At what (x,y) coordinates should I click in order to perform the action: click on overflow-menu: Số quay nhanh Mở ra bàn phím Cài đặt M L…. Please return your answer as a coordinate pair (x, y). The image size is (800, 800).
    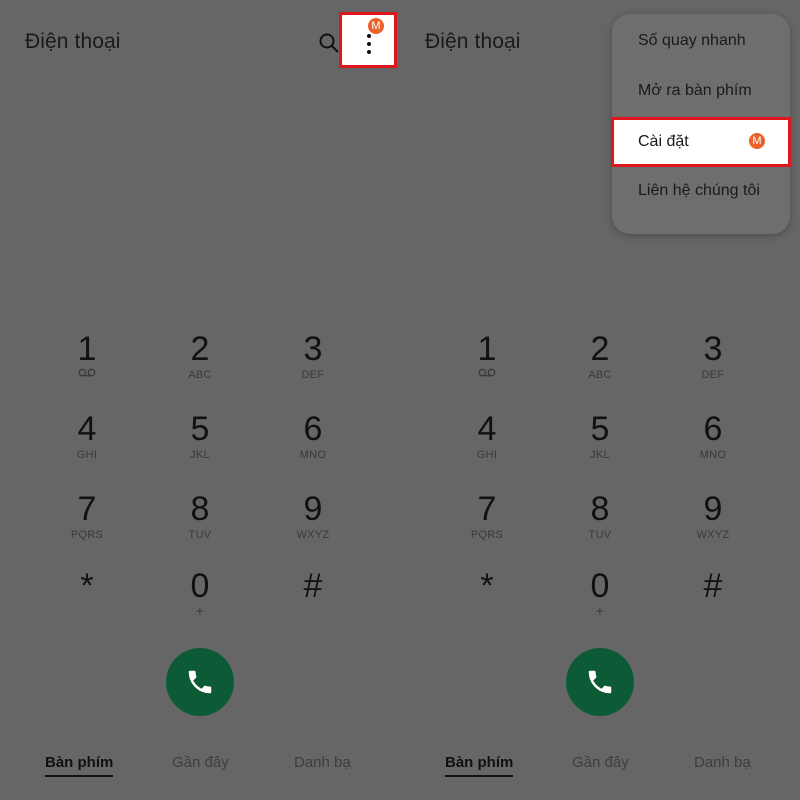
    Looking at the image, I should click on (701, 124).